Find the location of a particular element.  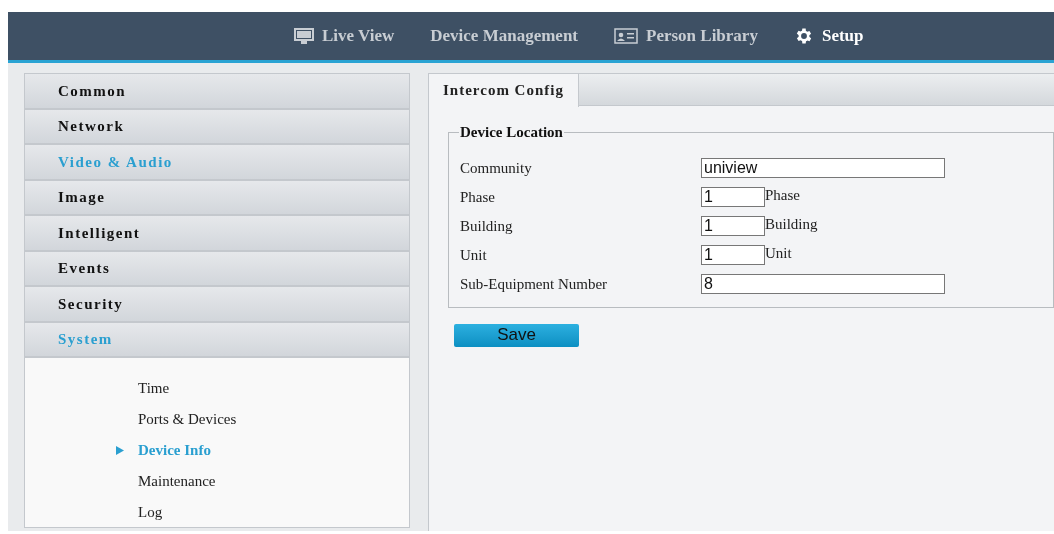

sidebar-item: Events is located at coordinates (217, 268).